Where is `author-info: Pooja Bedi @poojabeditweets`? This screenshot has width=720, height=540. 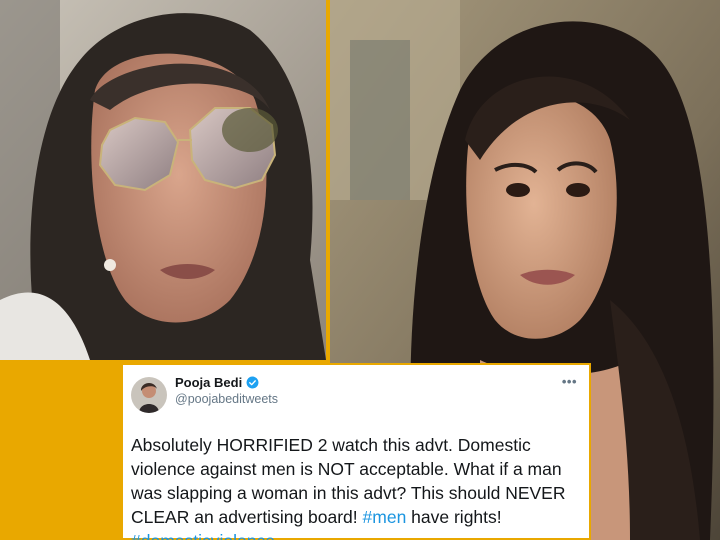 author-info: Pooja Bedi @poojabeditweets is located at coordinates (226, 390).